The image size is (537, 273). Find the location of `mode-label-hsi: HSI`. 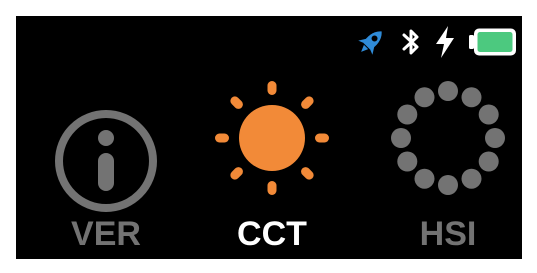

mode-label-hsi: HSI is located at coordinates (448, 234).